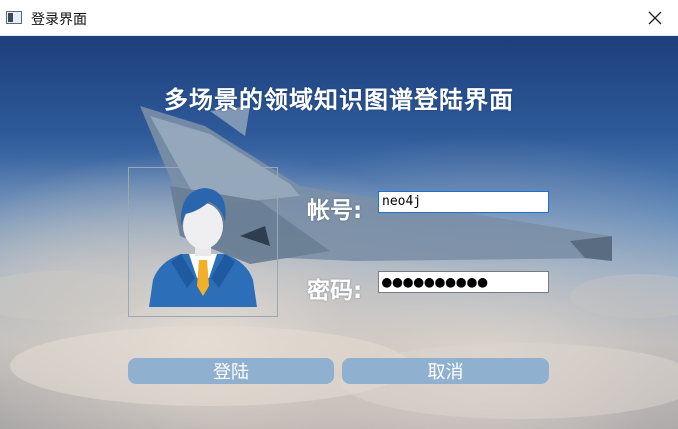  What do you see at coordinates (335, 291) in the screenshot?
I see `password-label: 密码:` at bounding box center [335, 291].